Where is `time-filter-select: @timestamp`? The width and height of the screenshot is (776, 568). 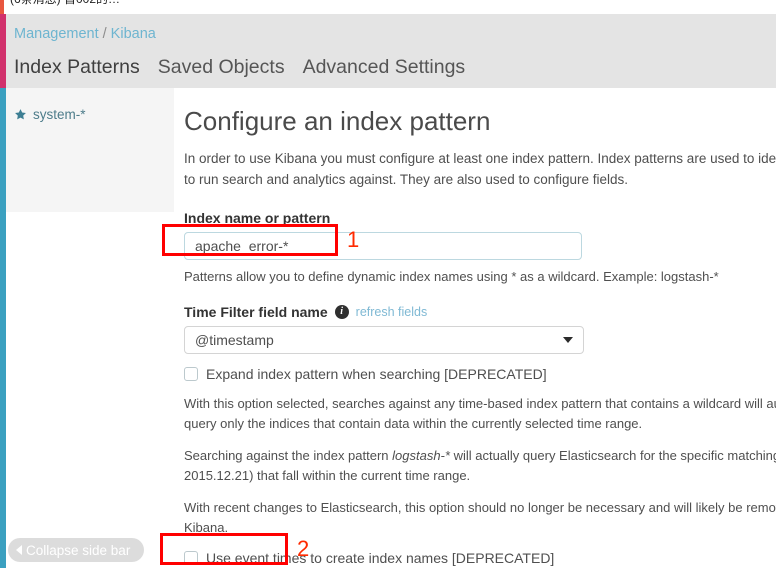 time-filter-select: @timestamp is located at coordinates (384, 340).